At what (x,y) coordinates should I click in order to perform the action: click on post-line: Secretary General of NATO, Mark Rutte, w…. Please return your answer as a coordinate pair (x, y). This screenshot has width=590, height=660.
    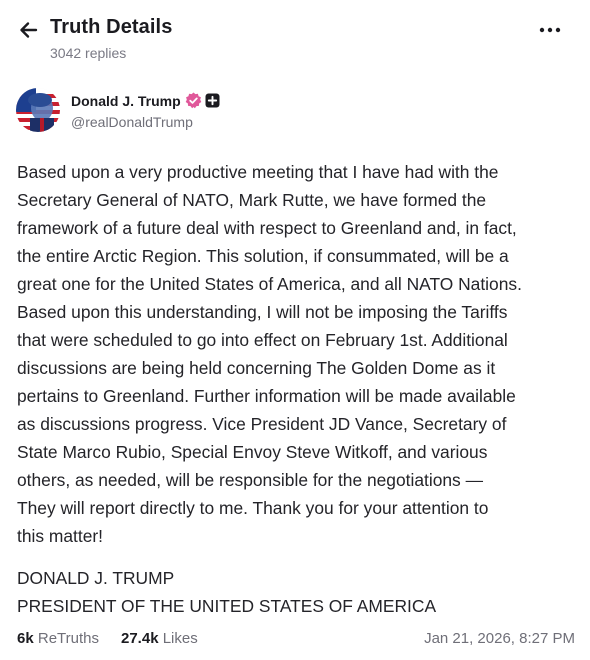
    Looking at the image, I should click on (252, 200).